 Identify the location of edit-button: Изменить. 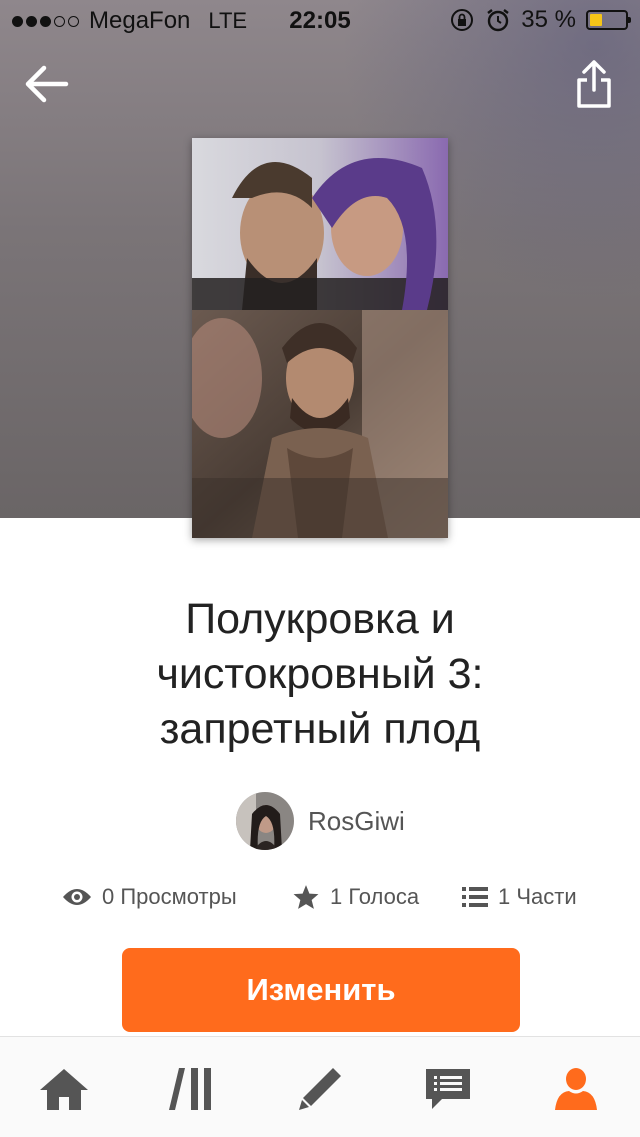
(321, 990).